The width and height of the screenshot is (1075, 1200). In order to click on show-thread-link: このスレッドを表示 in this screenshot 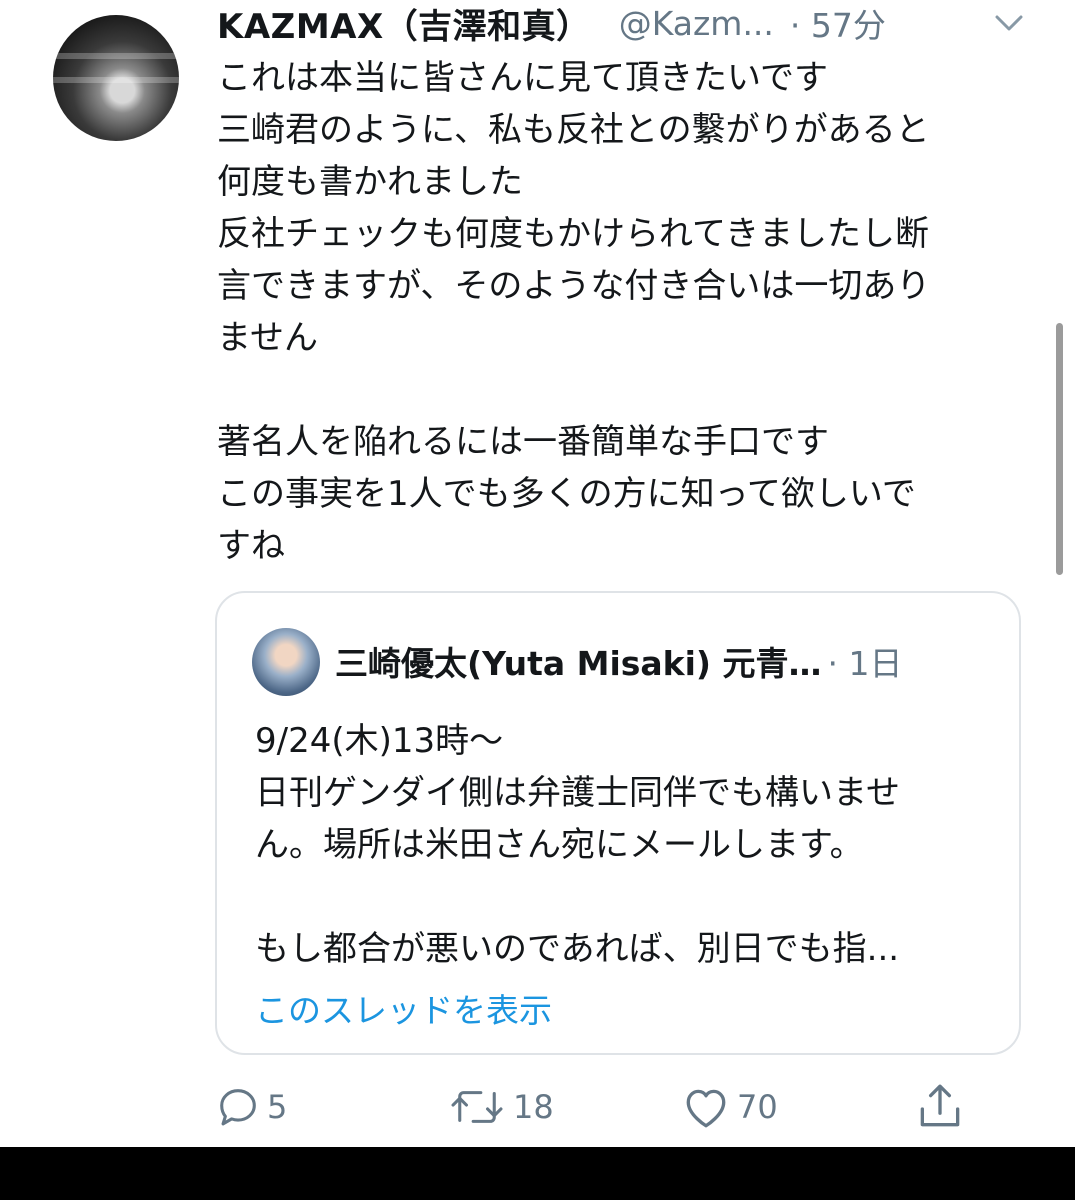, I will do `click(403, 1008)`.